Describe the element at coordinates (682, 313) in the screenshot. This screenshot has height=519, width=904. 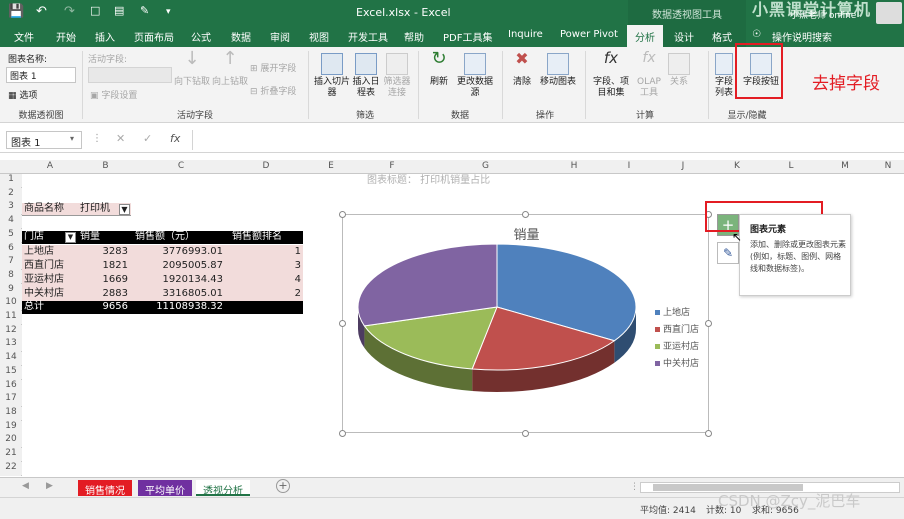
I see `legend-entry: 上地店` at that location.